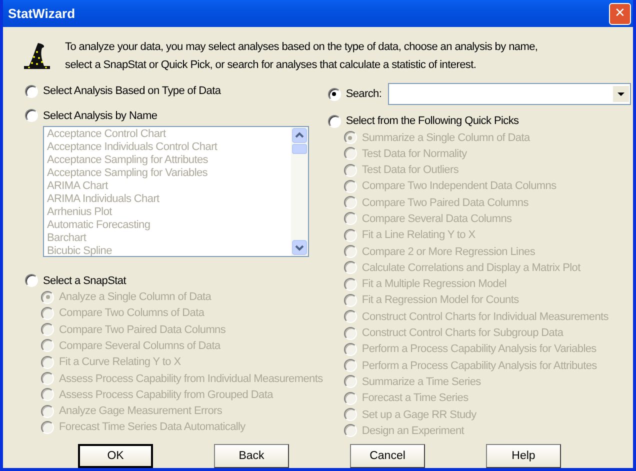 The image size is (636, 471). Describe the element at coordinates (414, 154) in the screenshot. I see `radio-label: Test Data for Normality` at that location.